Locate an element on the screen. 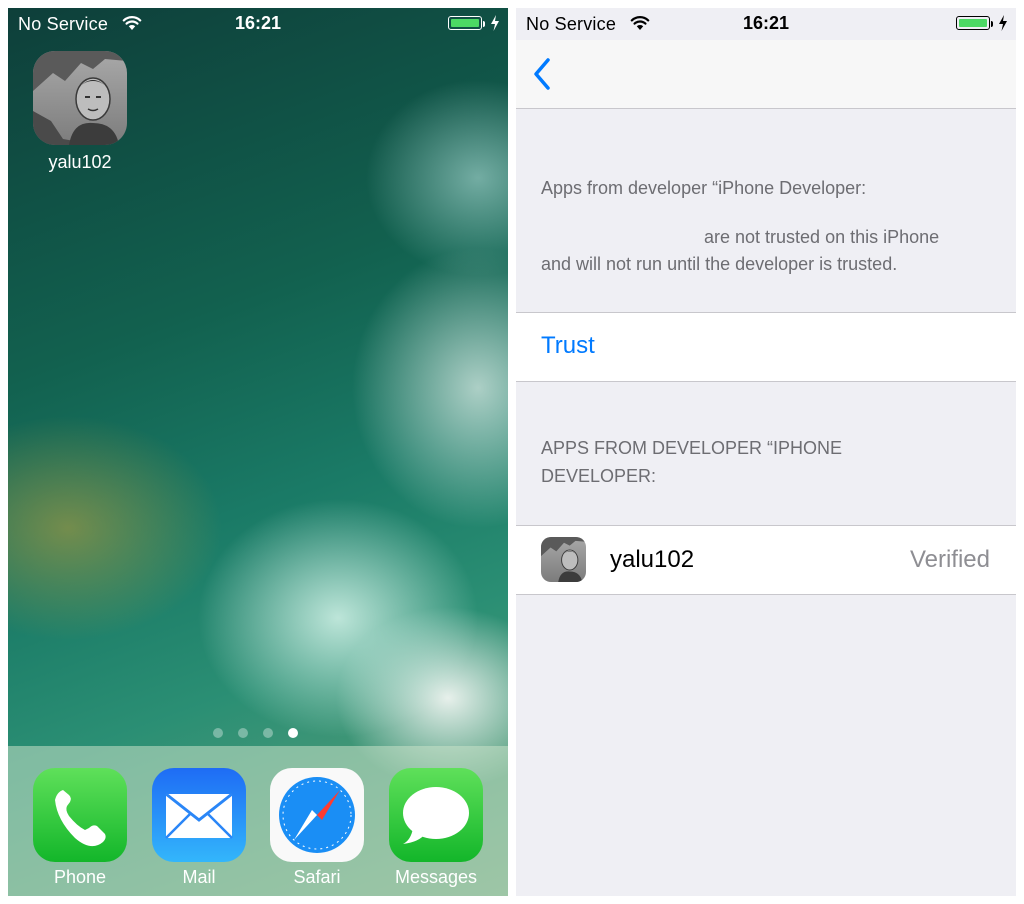  yalu102-app-icon is located at coordinates (80, 98).